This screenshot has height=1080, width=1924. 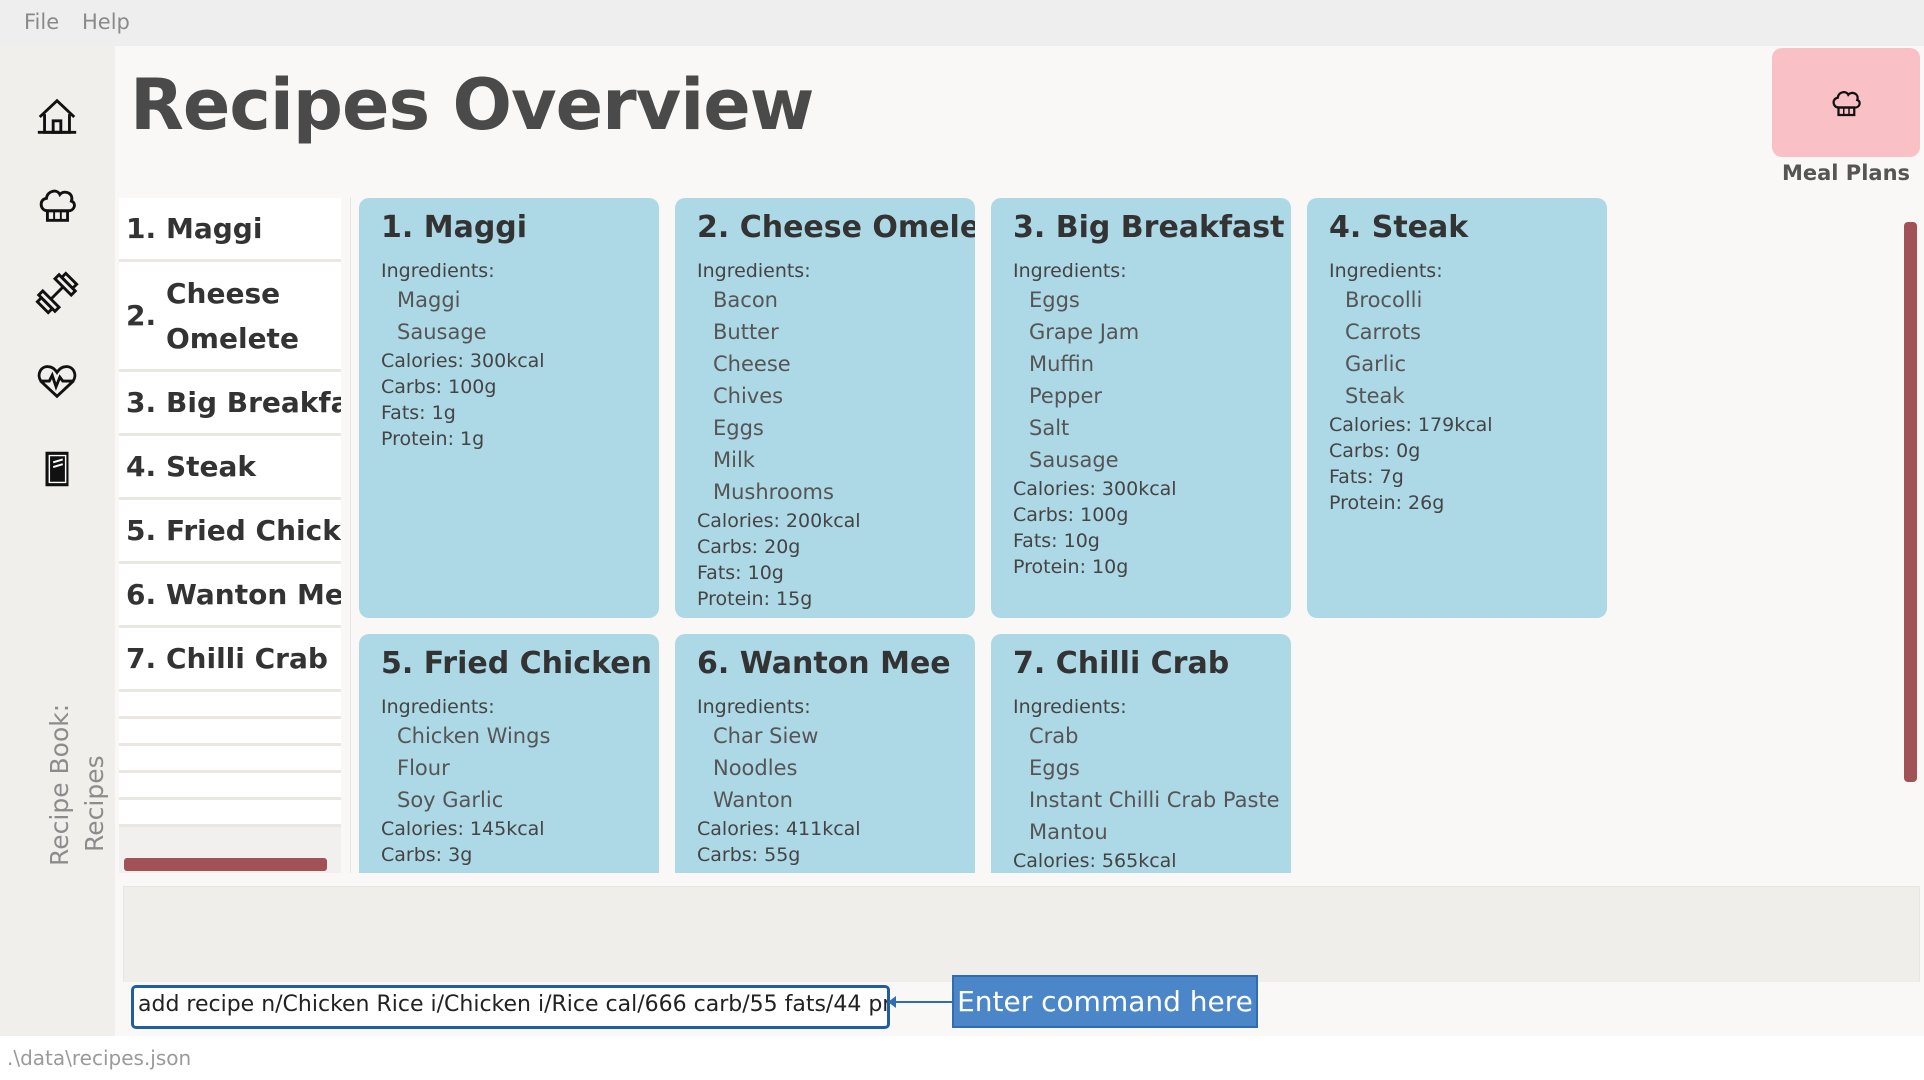 What do you see at coordinates (748, 396) in the screenshot?
I see `ingredient: Chives` at bounding box center [748, 396].